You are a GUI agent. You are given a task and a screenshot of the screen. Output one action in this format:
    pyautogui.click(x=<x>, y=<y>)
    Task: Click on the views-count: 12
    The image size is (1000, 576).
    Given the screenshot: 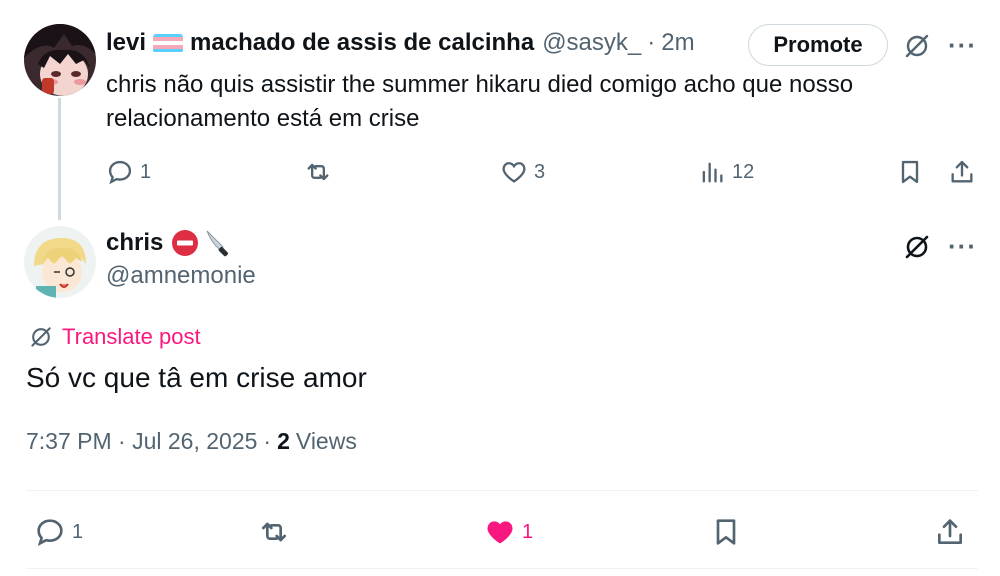 What is the action you would take?
    pyautogui.click(x=743, y=171)
    